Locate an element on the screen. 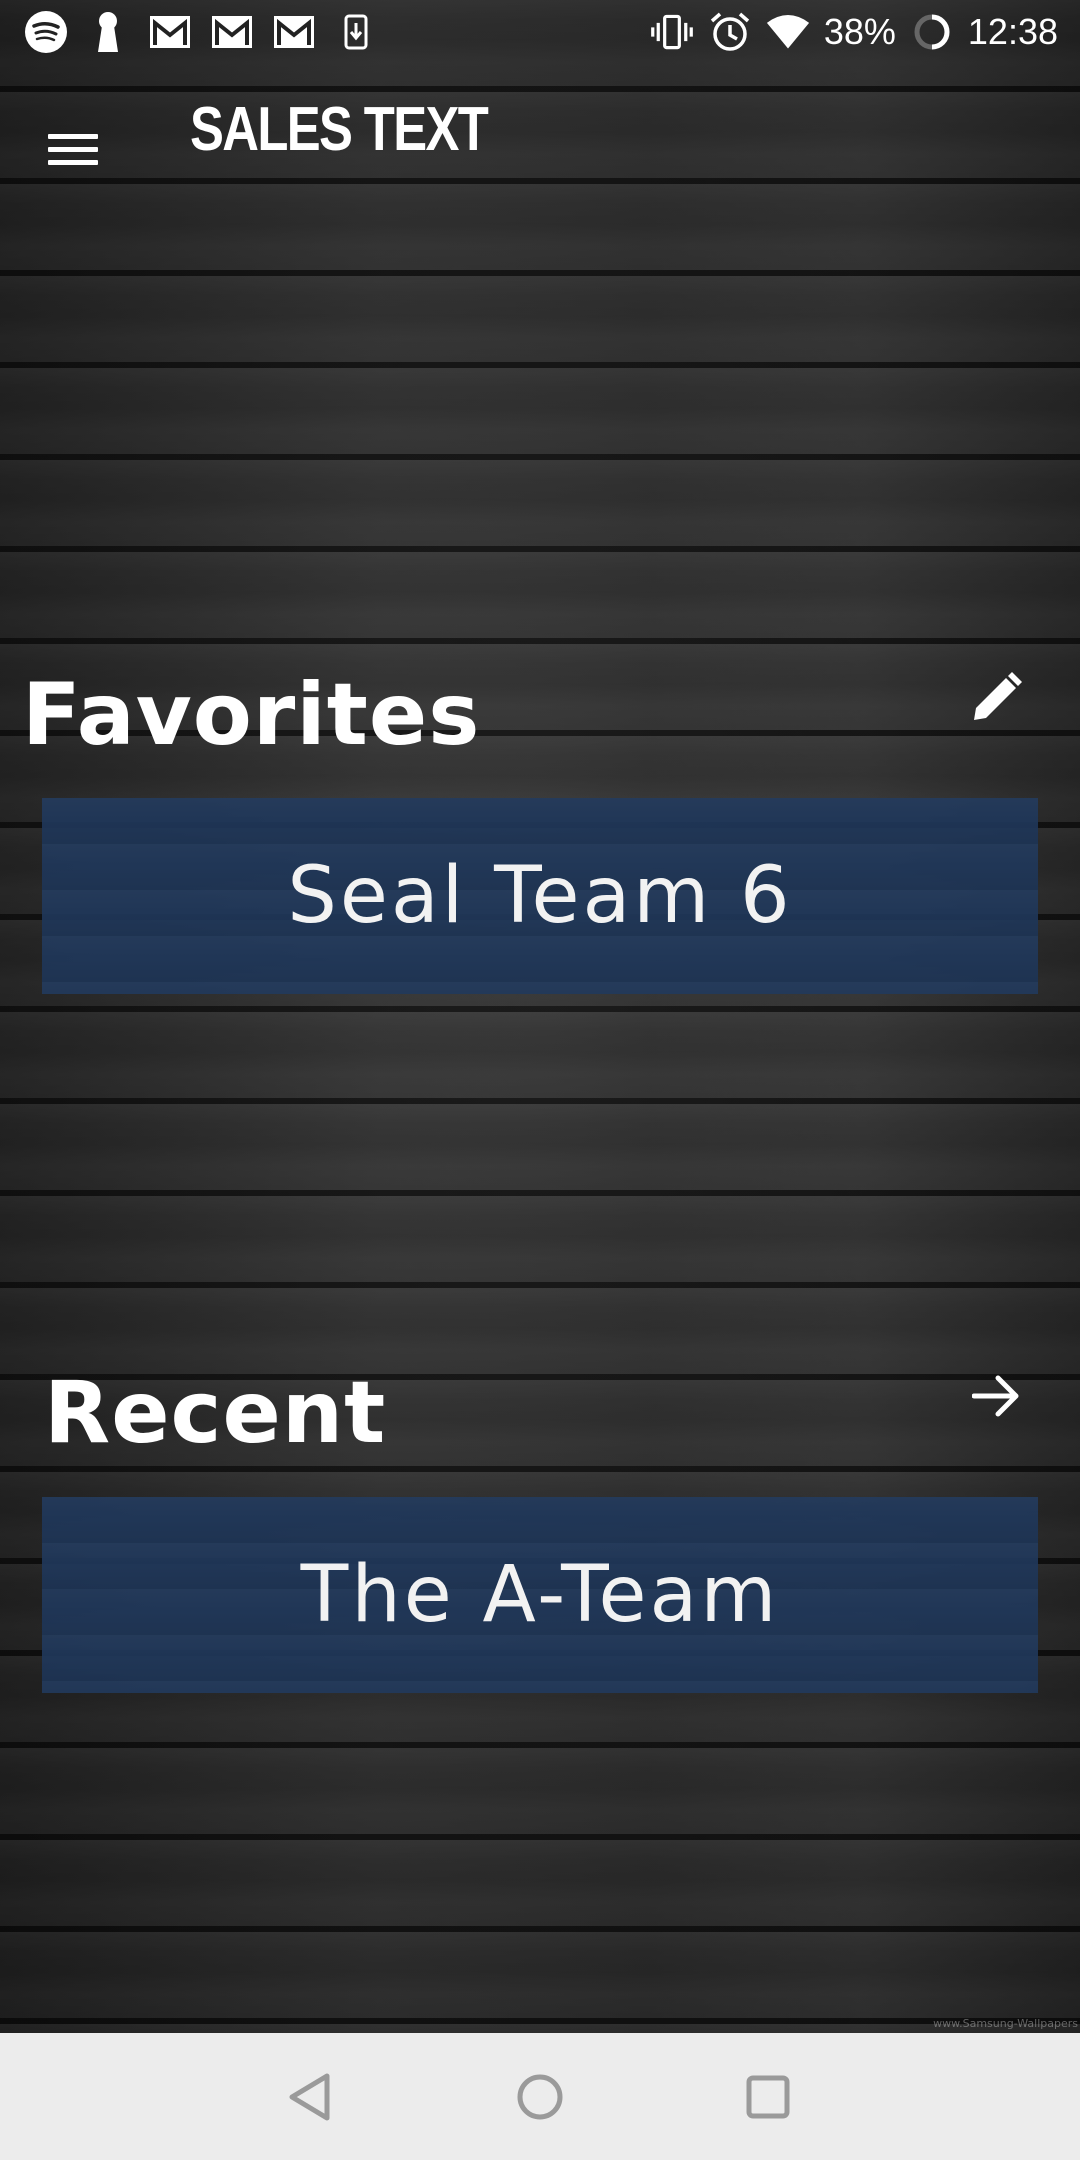 This screenshot has width=1080, height=2160. recent-team-card: The A-Team is located at coordinates (540, 1595).